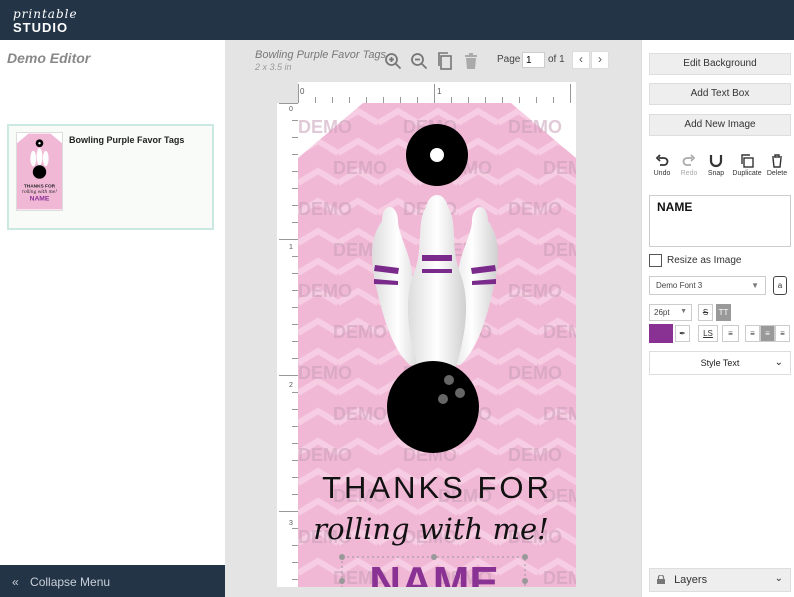  Describe the element at coordinates (70, 582) in the screenshot. I see `collapse-menu-label: Collapse Menu` at that location.